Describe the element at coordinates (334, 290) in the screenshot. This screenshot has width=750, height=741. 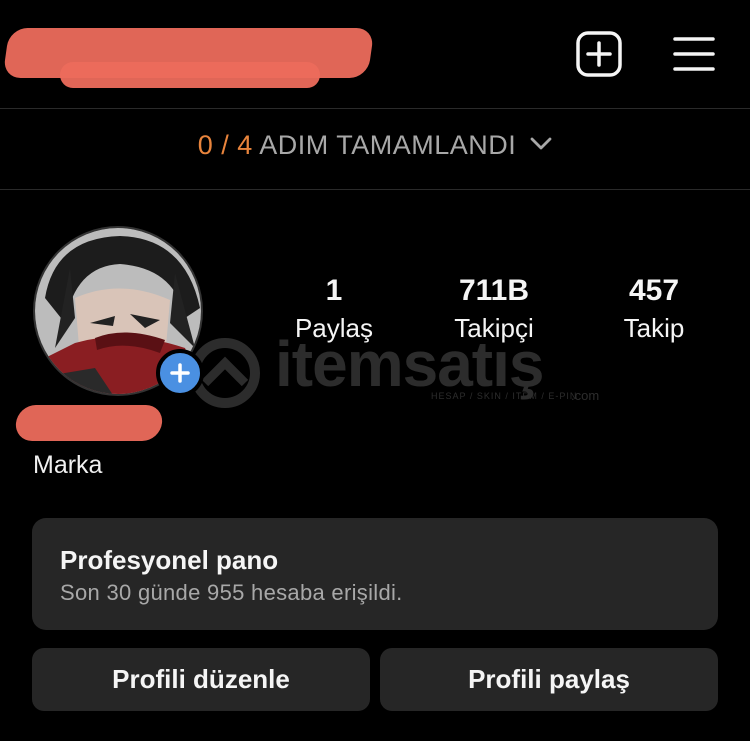
I see `stat-posts-value: 1` at that location.